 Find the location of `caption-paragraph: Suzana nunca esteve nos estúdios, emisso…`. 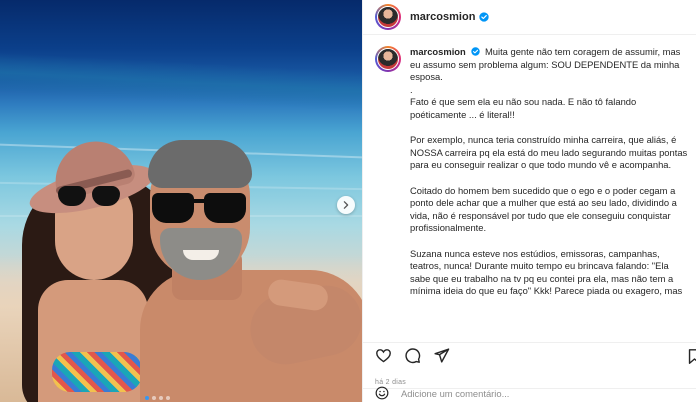

caption-paragraph: Suzana nunca esteve nos estúdios, emisso… is located at coordinates (546, 272).